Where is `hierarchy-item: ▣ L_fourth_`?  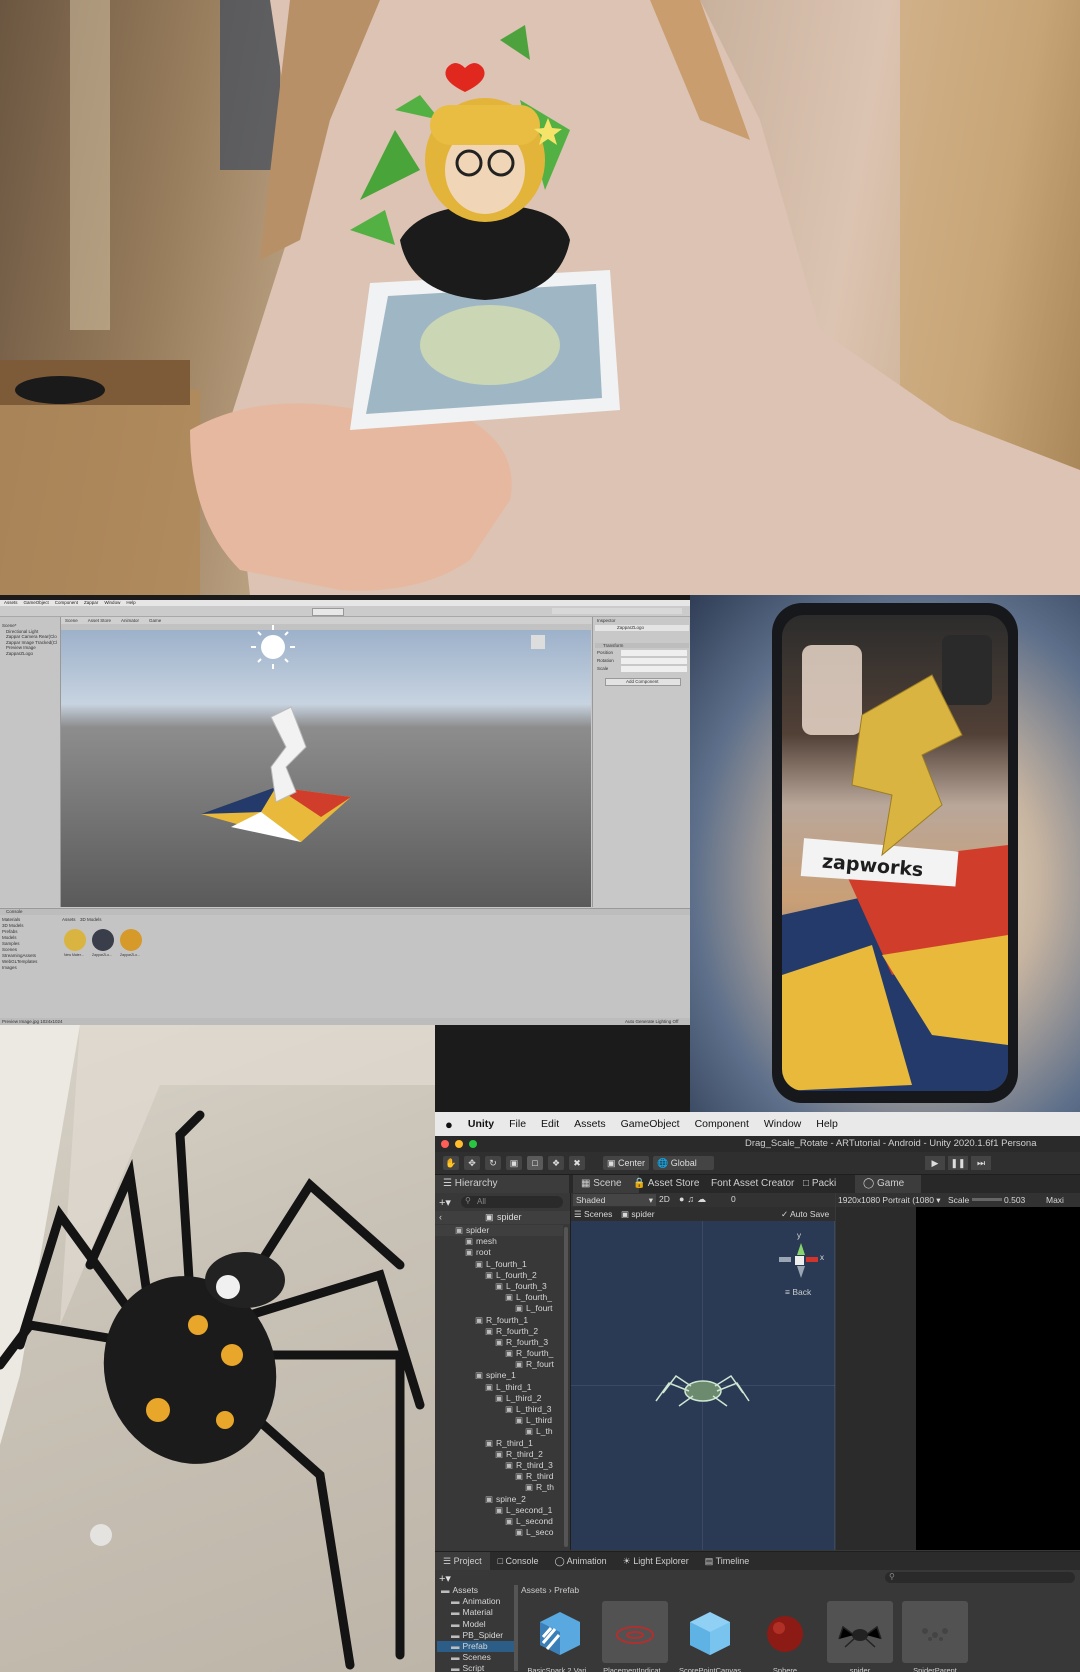
hierarchy-item: ▣ L_fourth_ is located at coordinates (499, 1297).